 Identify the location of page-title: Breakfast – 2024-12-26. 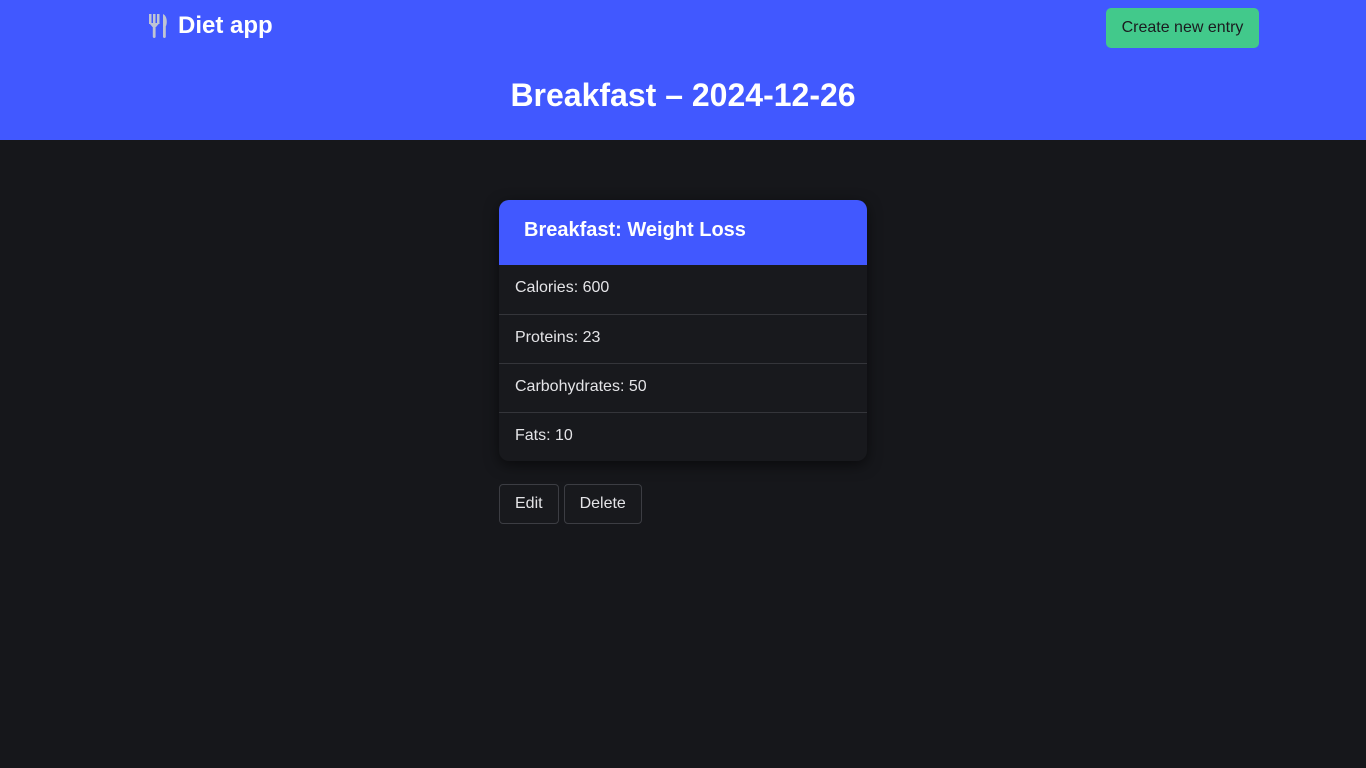
(683, 95).